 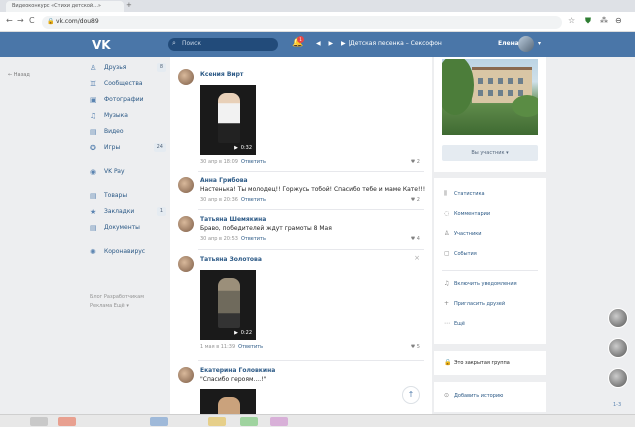 I want to click on comment-text: "Спасибо героям....!", so click(x=233, y=379).